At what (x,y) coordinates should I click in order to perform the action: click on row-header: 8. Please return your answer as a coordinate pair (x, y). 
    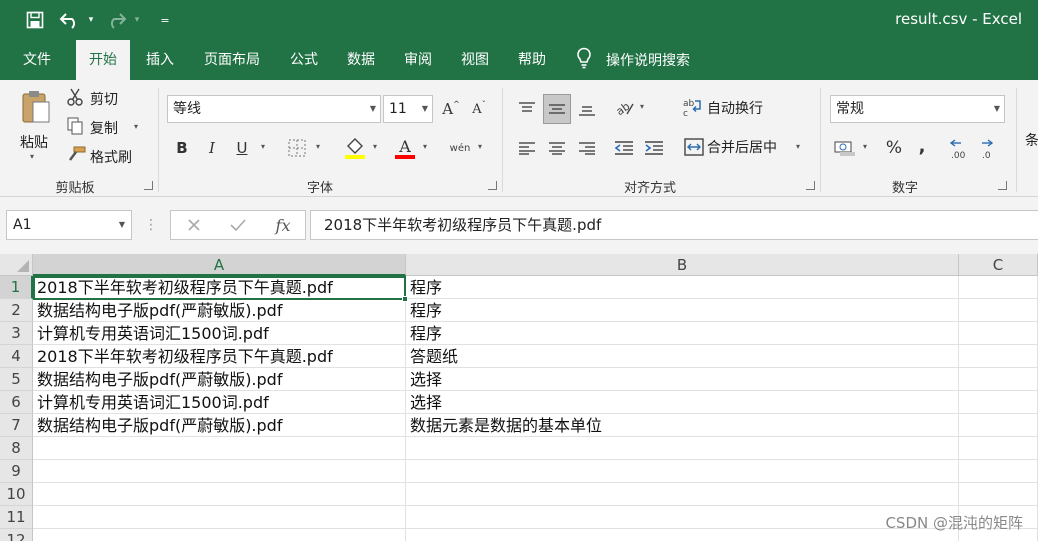
    Looking at the image, I should click on (16, 448).